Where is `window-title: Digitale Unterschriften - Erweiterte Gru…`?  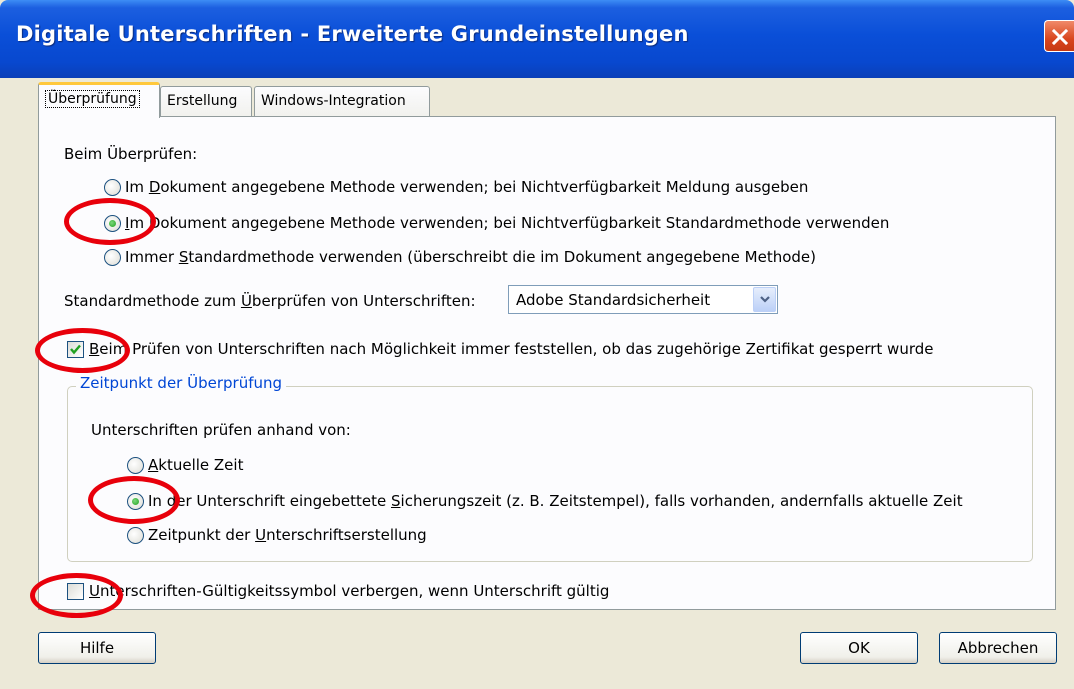 window-title: Digitale Unterschriften - Erweiterte Gru… is located at coordinates (352, 34).